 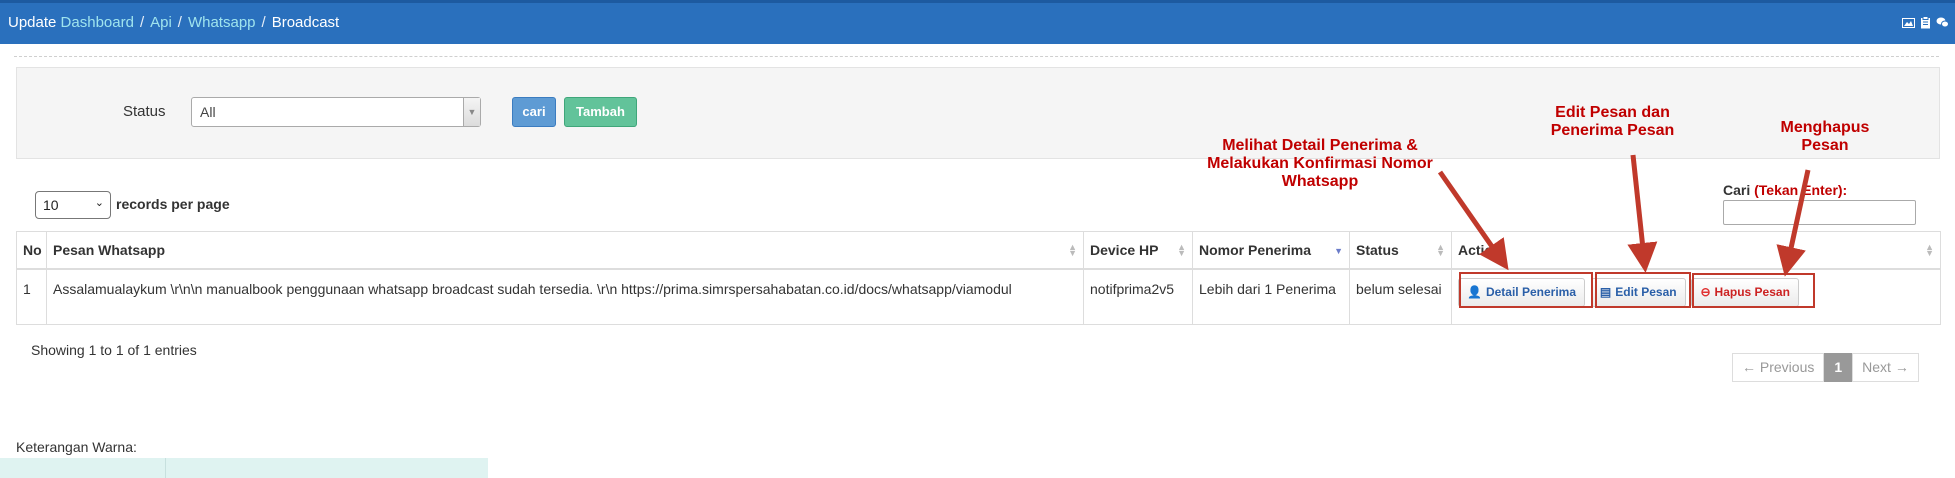 What do you see at coordinates (565, 250) in the screenshot?
I see `column-header-pesan: Pesan Whatsapp ▲ ▼` at bounding box center [565, 250].